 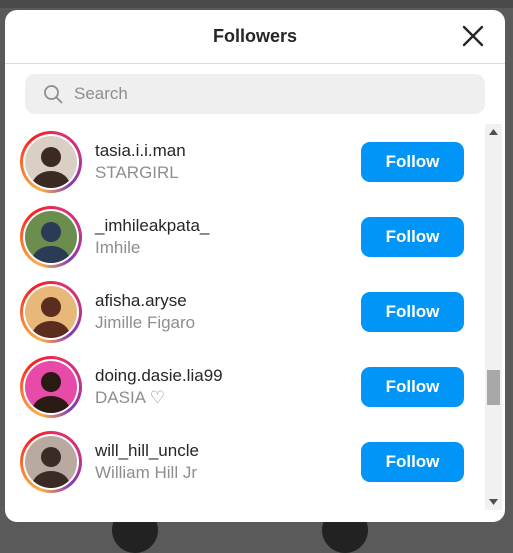 I want to click on follower-row: tasia.i.i.man STARGIRL Follow, so click(x=245, y=161).